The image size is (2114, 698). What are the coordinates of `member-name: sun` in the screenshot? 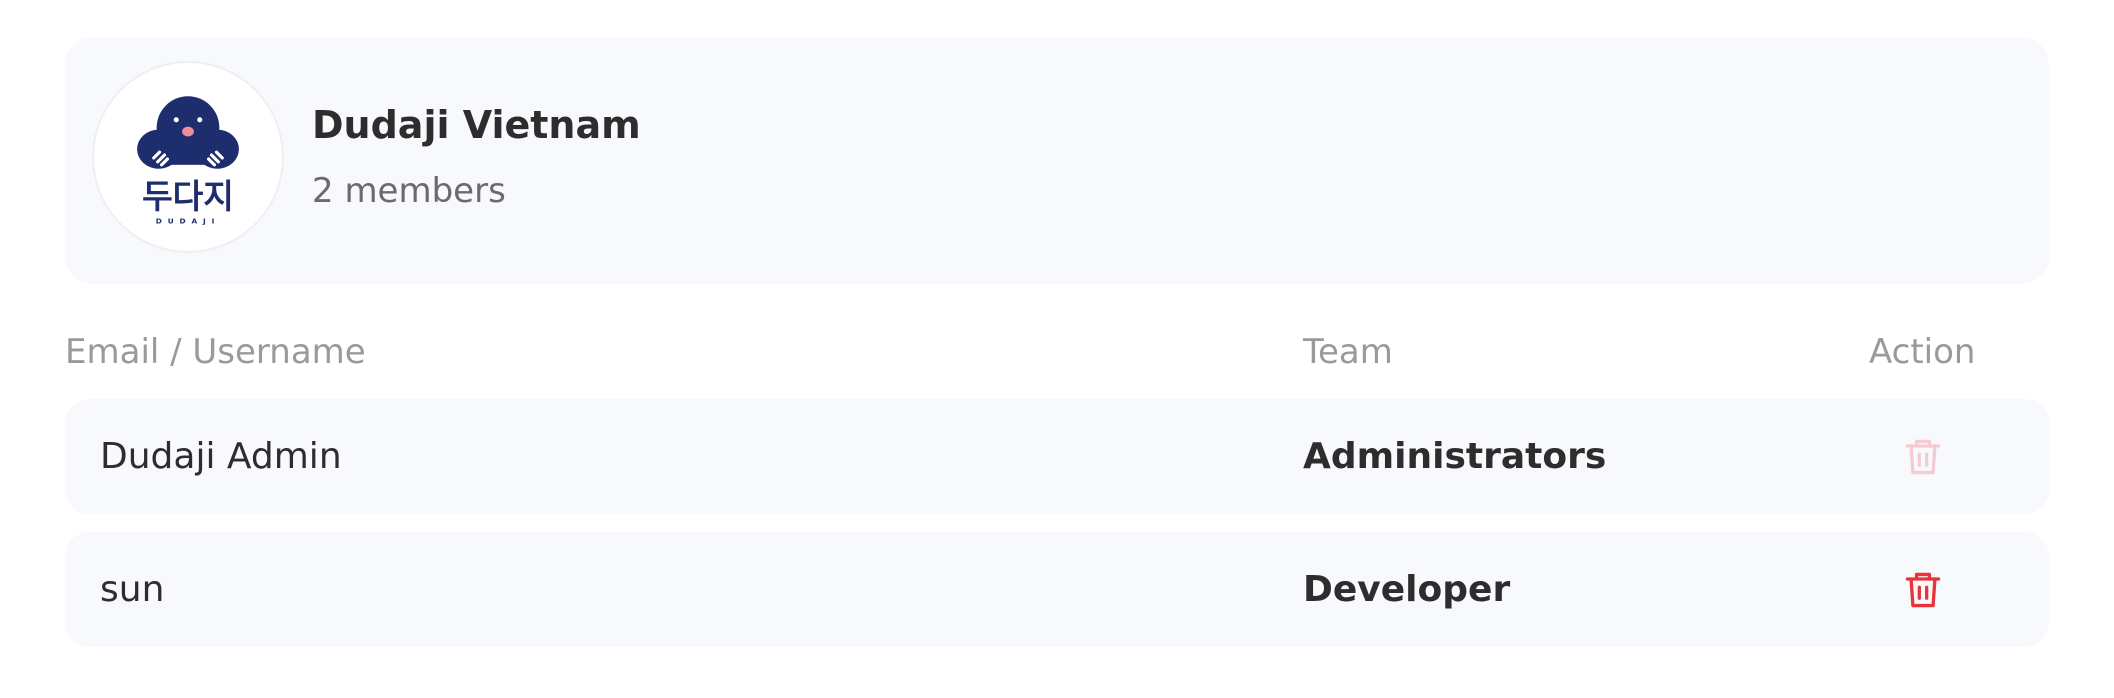 It's located at (132, 589).